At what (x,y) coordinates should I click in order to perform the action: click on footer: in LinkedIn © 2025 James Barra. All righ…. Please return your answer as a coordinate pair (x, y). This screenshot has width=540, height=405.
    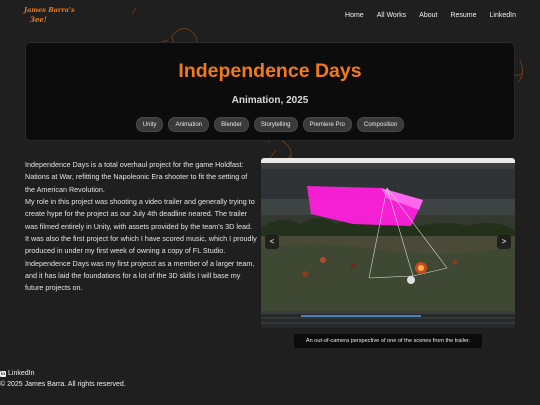
    Looking at the image, I should click on (63, 379).